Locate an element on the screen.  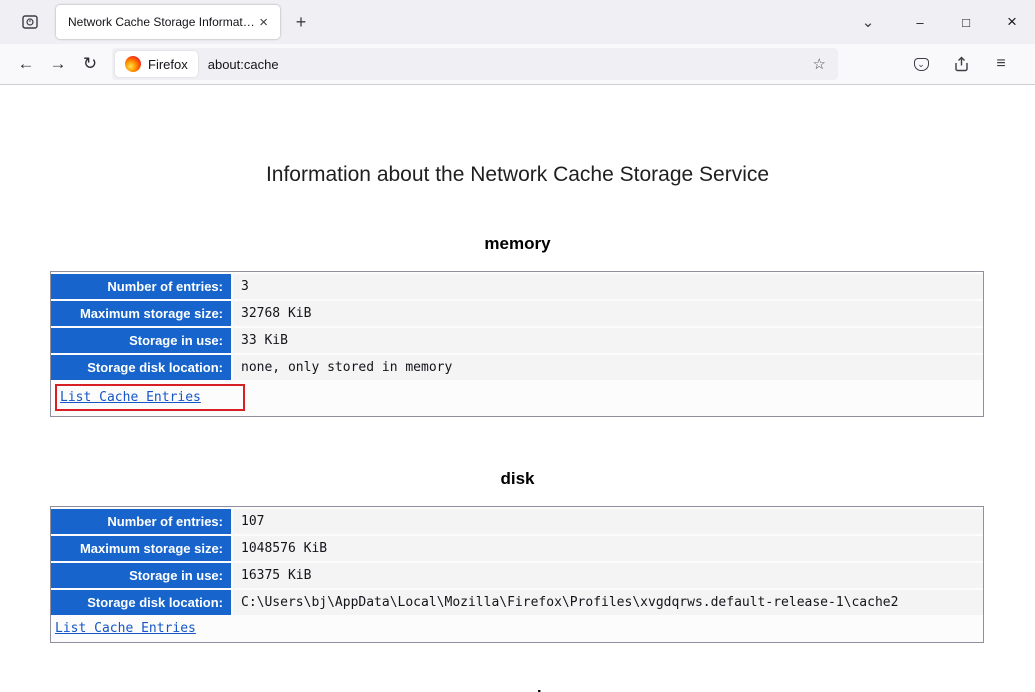
chevron-down-icon: ⌄ is located at coordinates (868, 22).